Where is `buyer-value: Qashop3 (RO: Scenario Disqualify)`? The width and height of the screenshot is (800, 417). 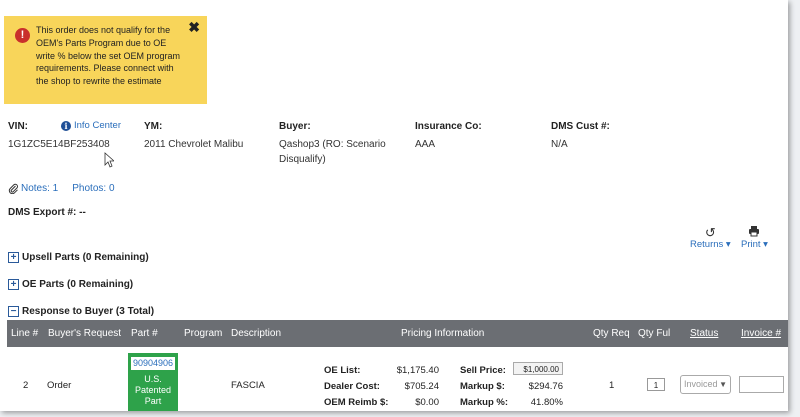 buyer-value: Qashop3 (RO: Scenario Disqualify) is located at coordinates (332, 152).